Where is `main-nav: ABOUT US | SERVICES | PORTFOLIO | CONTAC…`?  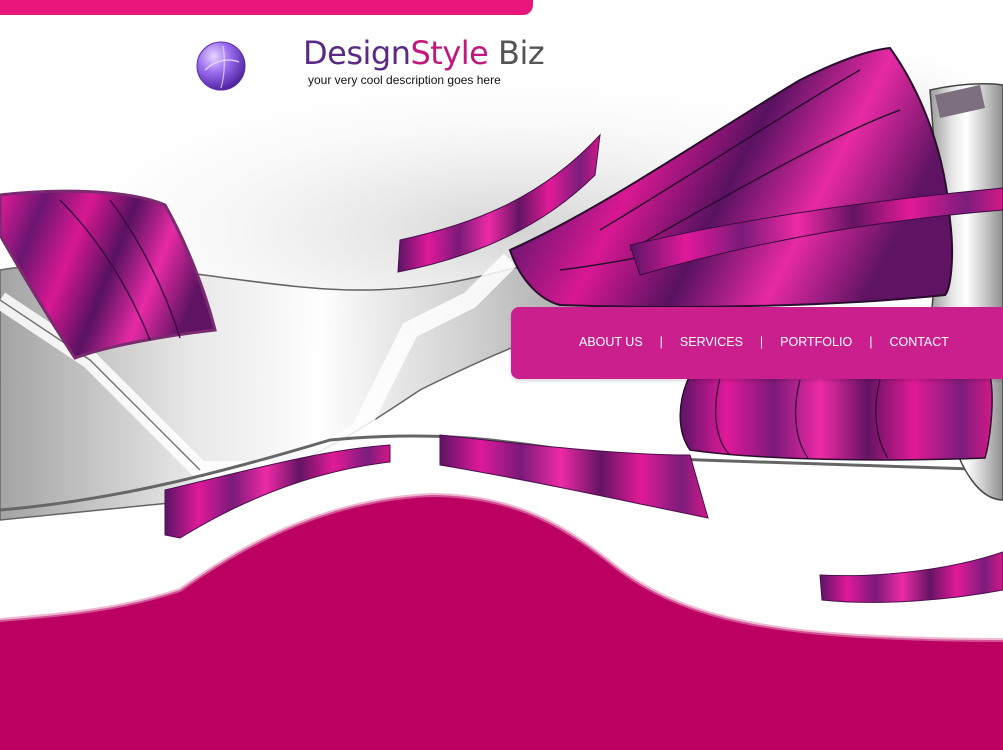
main-nav: ABOUT US | SERVICES | PORTFOLIO | CONTAC… is located at coordinates (764, 342).